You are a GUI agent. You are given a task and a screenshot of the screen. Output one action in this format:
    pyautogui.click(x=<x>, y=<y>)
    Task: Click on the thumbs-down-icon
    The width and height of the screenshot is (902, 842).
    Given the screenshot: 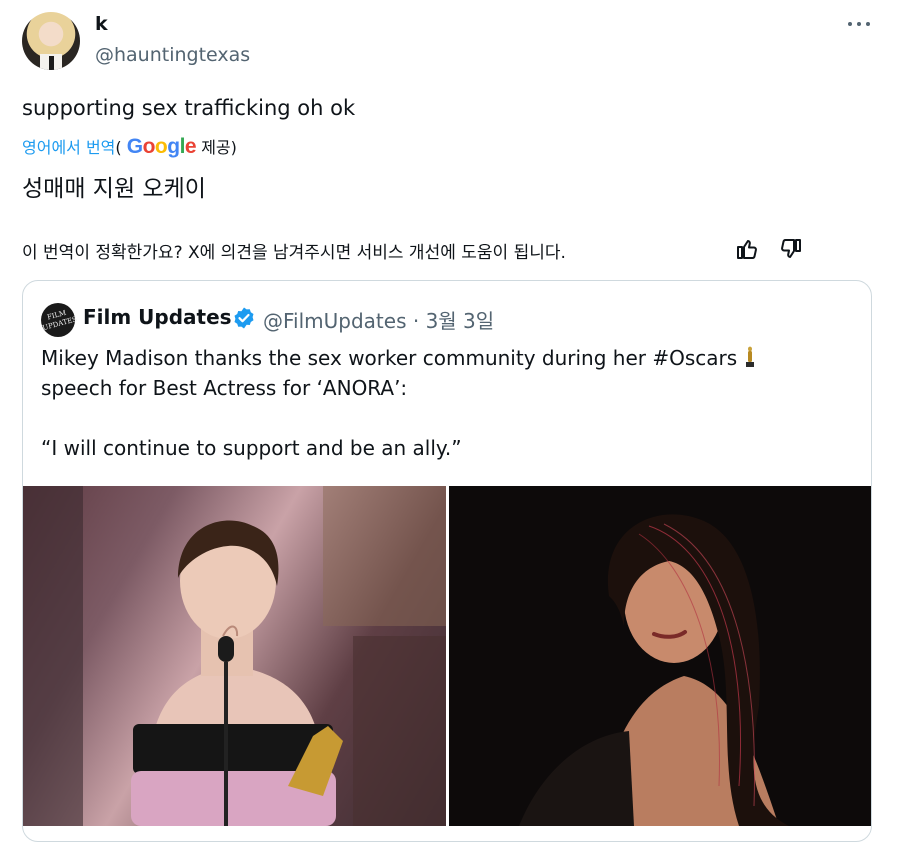 What is the action you would take?
    pyautogui.click(x=791, y=249)
    